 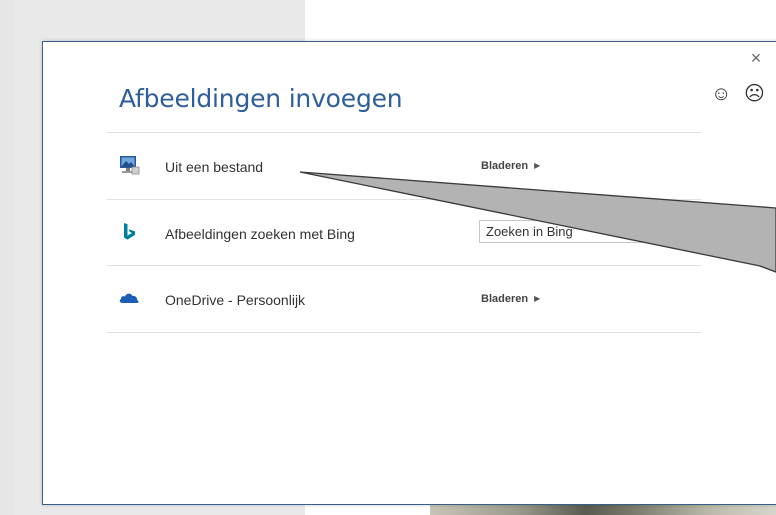 I want to click on bing-search-input, so click(x=590, y=231).